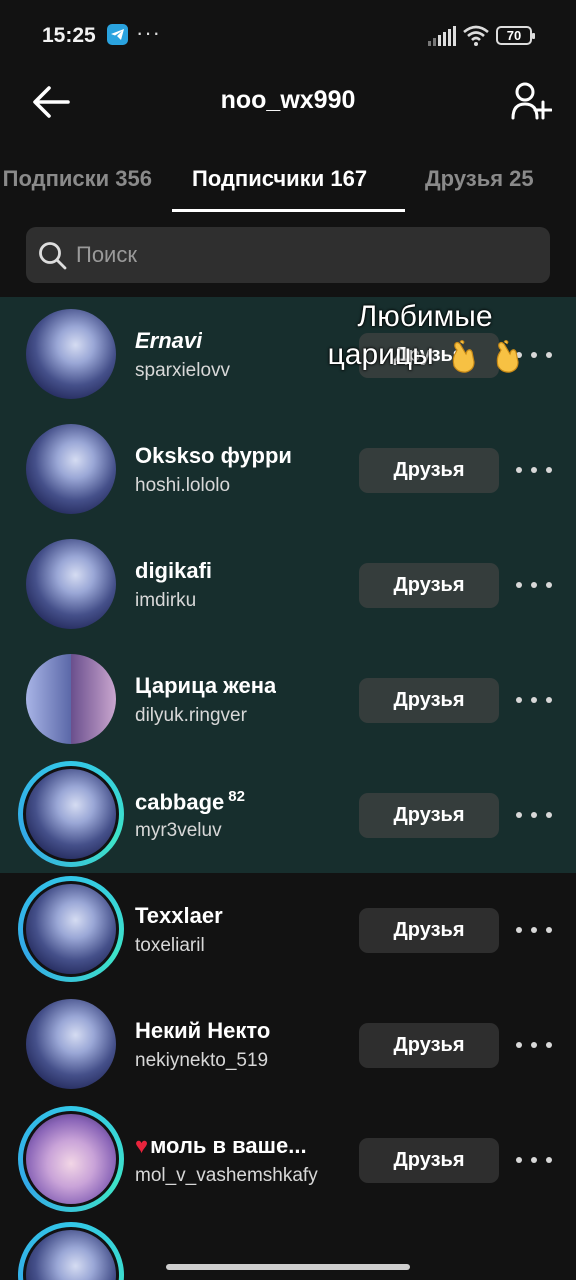 The image size is (576, 1280). I want to click on username: myr3veluv, so click(178, 830).